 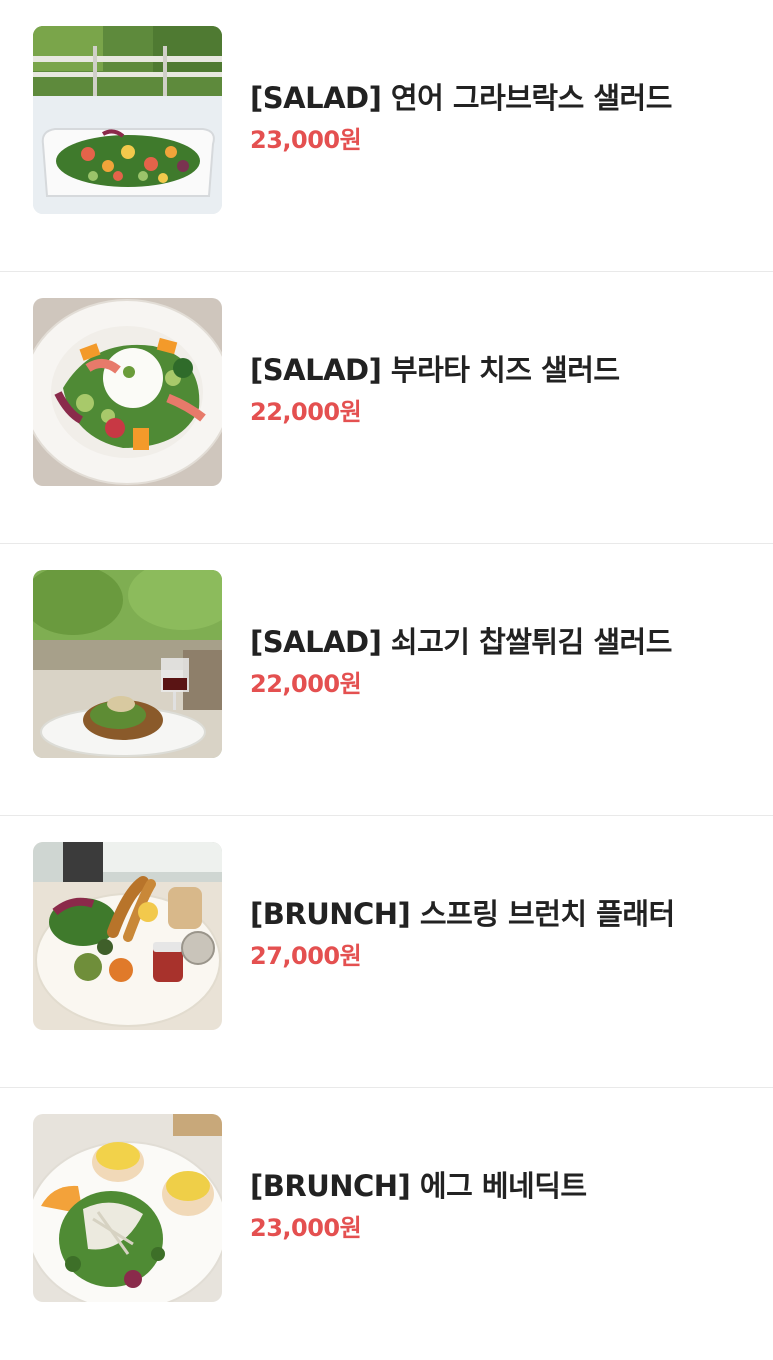 What do you see at coordinates (127, 1208) in the screenshot?
I see `eggs-benedict-photo` at bounding box center [127, 1208].